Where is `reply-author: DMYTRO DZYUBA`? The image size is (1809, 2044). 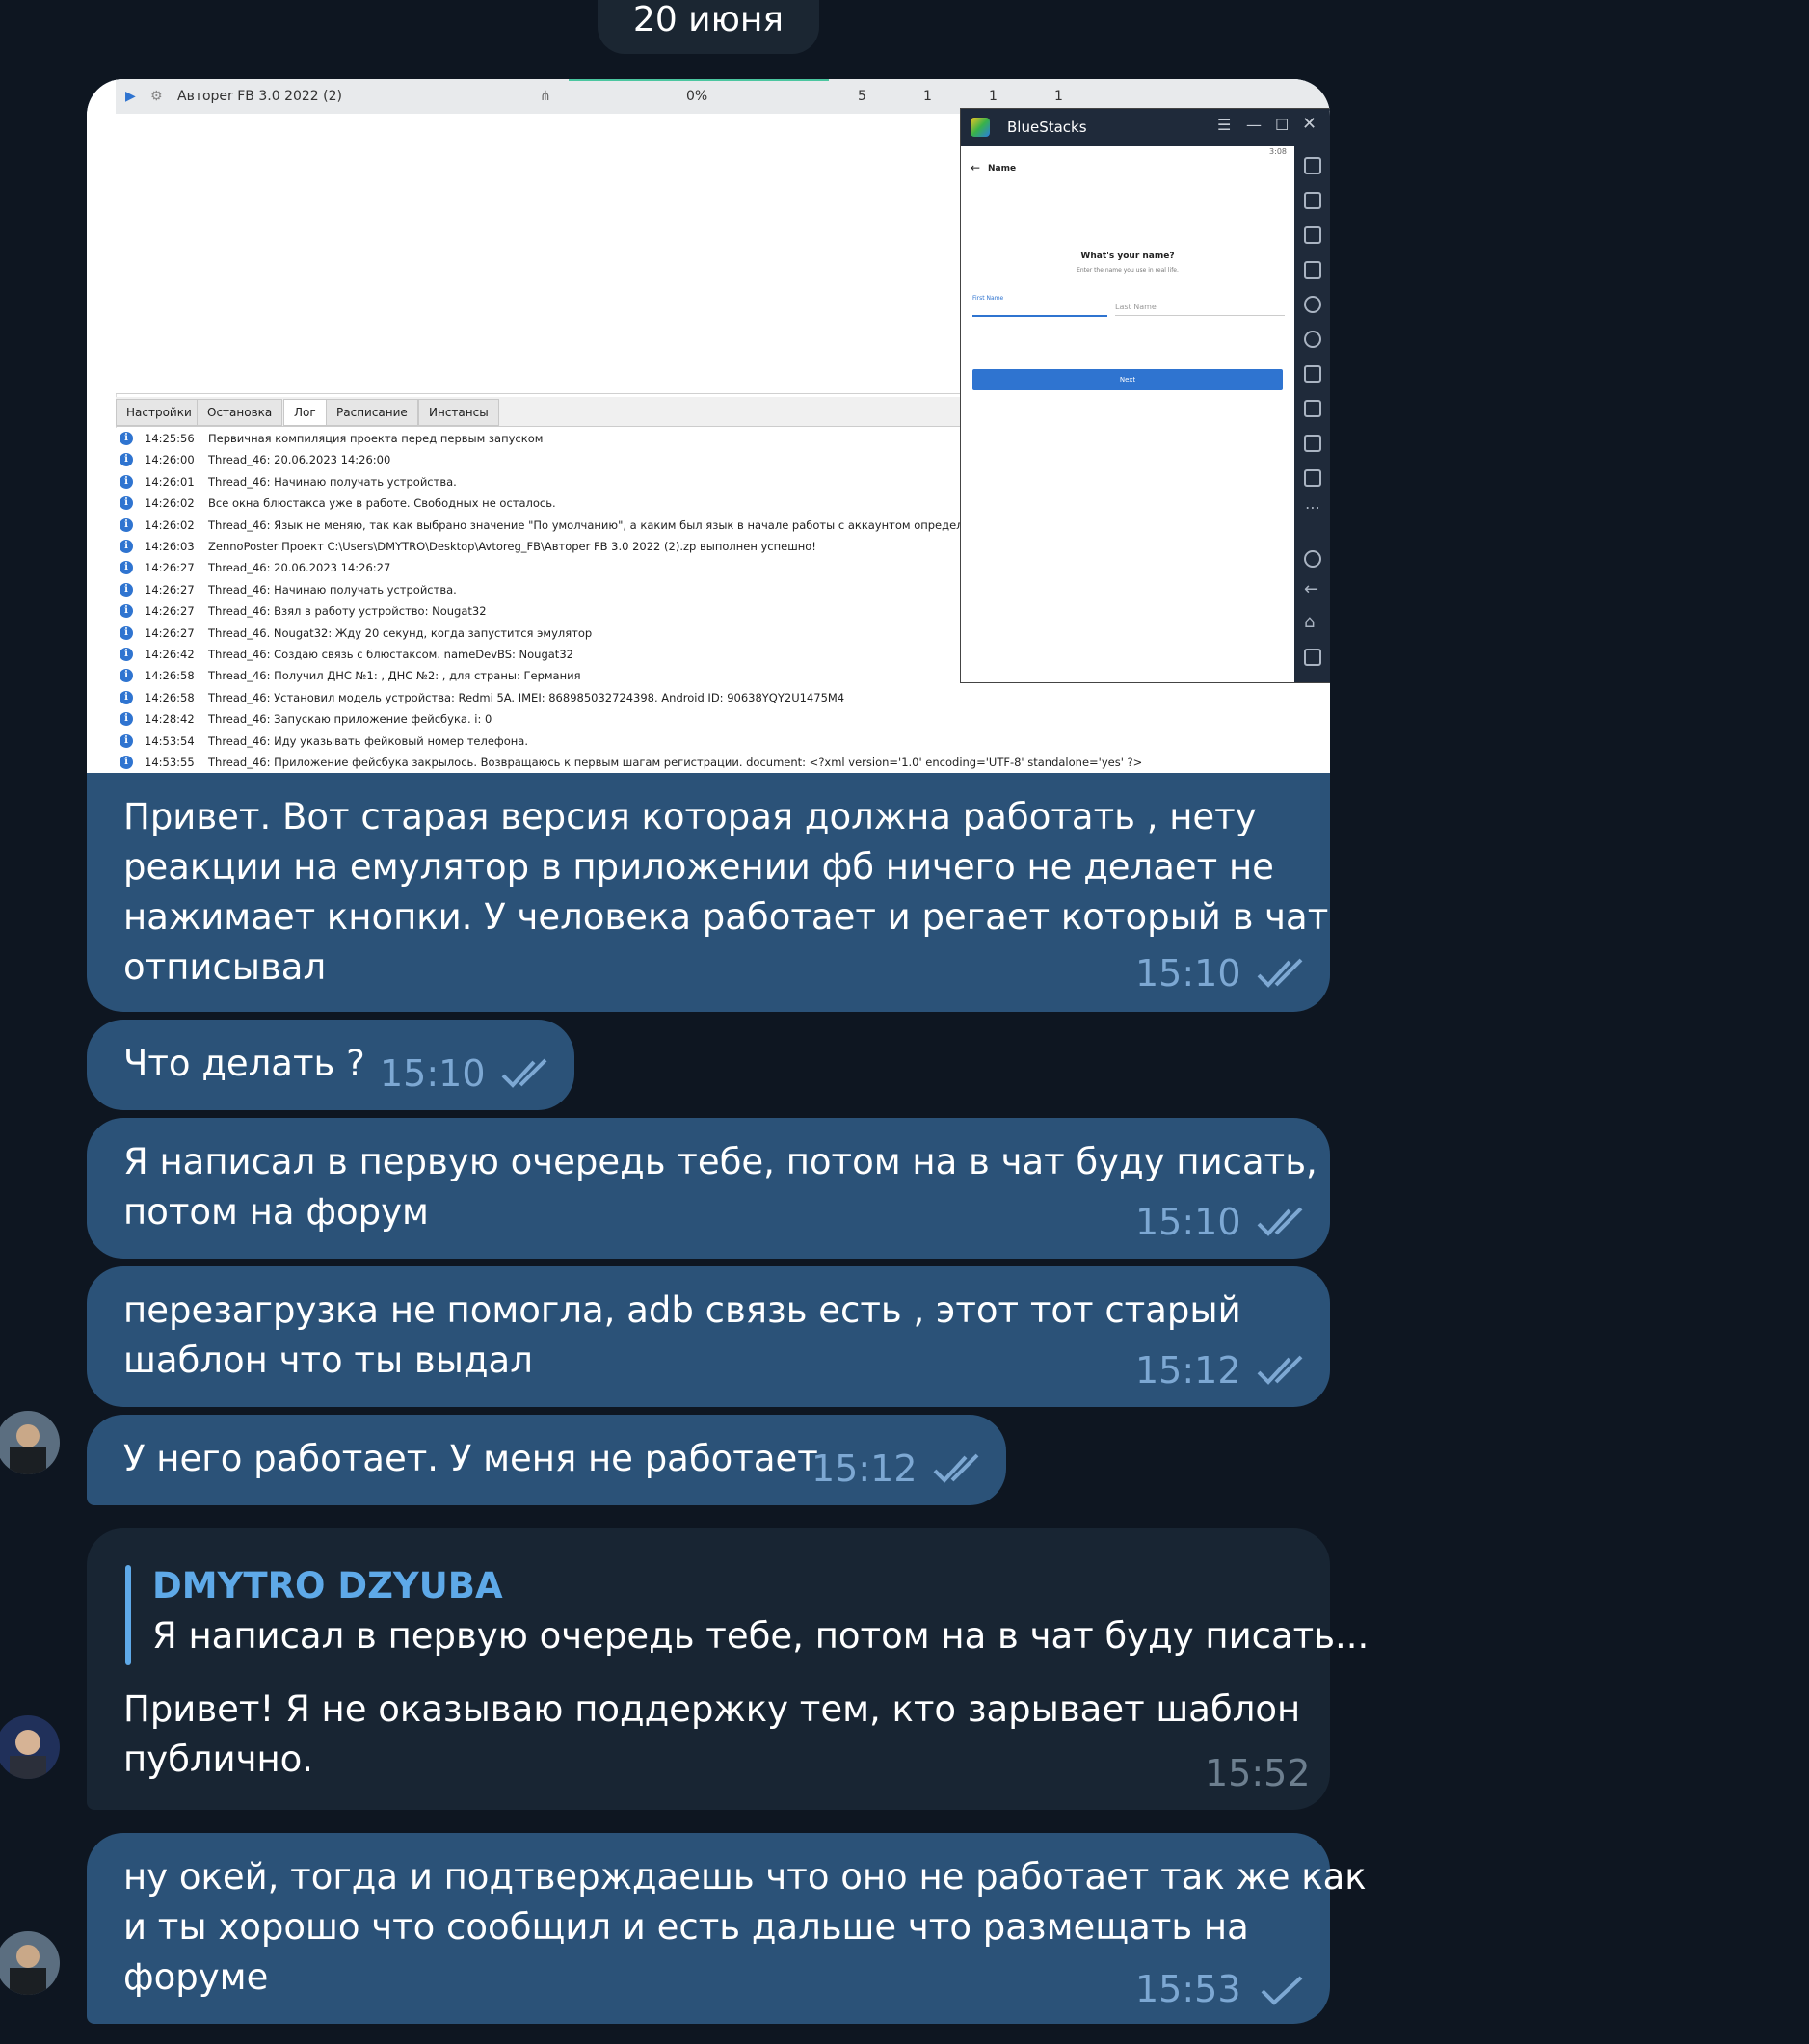 reply-author: DMYTRO DZYUBA is located at coordinates (327, 1585).